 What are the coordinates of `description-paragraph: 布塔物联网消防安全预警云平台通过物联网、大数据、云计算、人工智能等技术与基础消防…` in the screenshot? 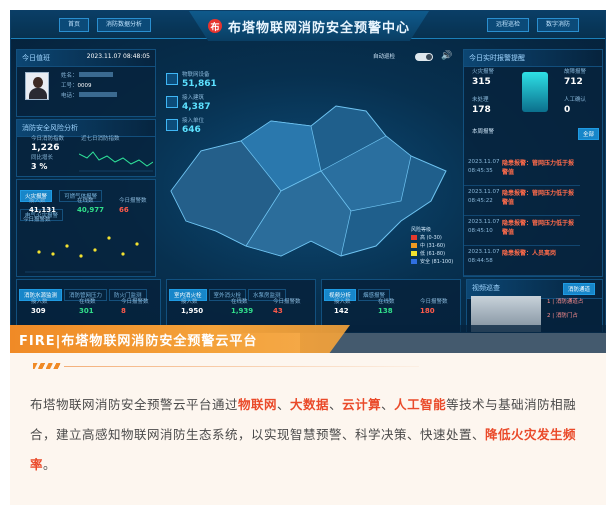 It's located at (303, 435).